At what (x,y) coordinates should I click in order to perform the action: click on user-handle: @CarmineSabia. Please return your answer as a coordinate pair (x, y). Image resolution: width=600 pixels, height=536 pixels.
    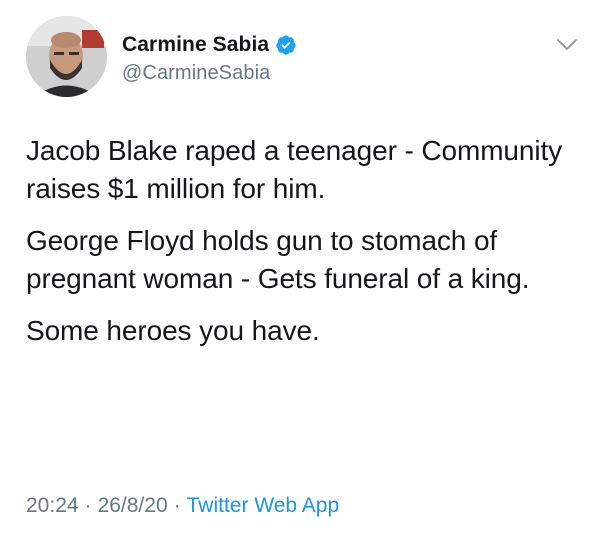
    Looking at the image, I should click on (209, 73).